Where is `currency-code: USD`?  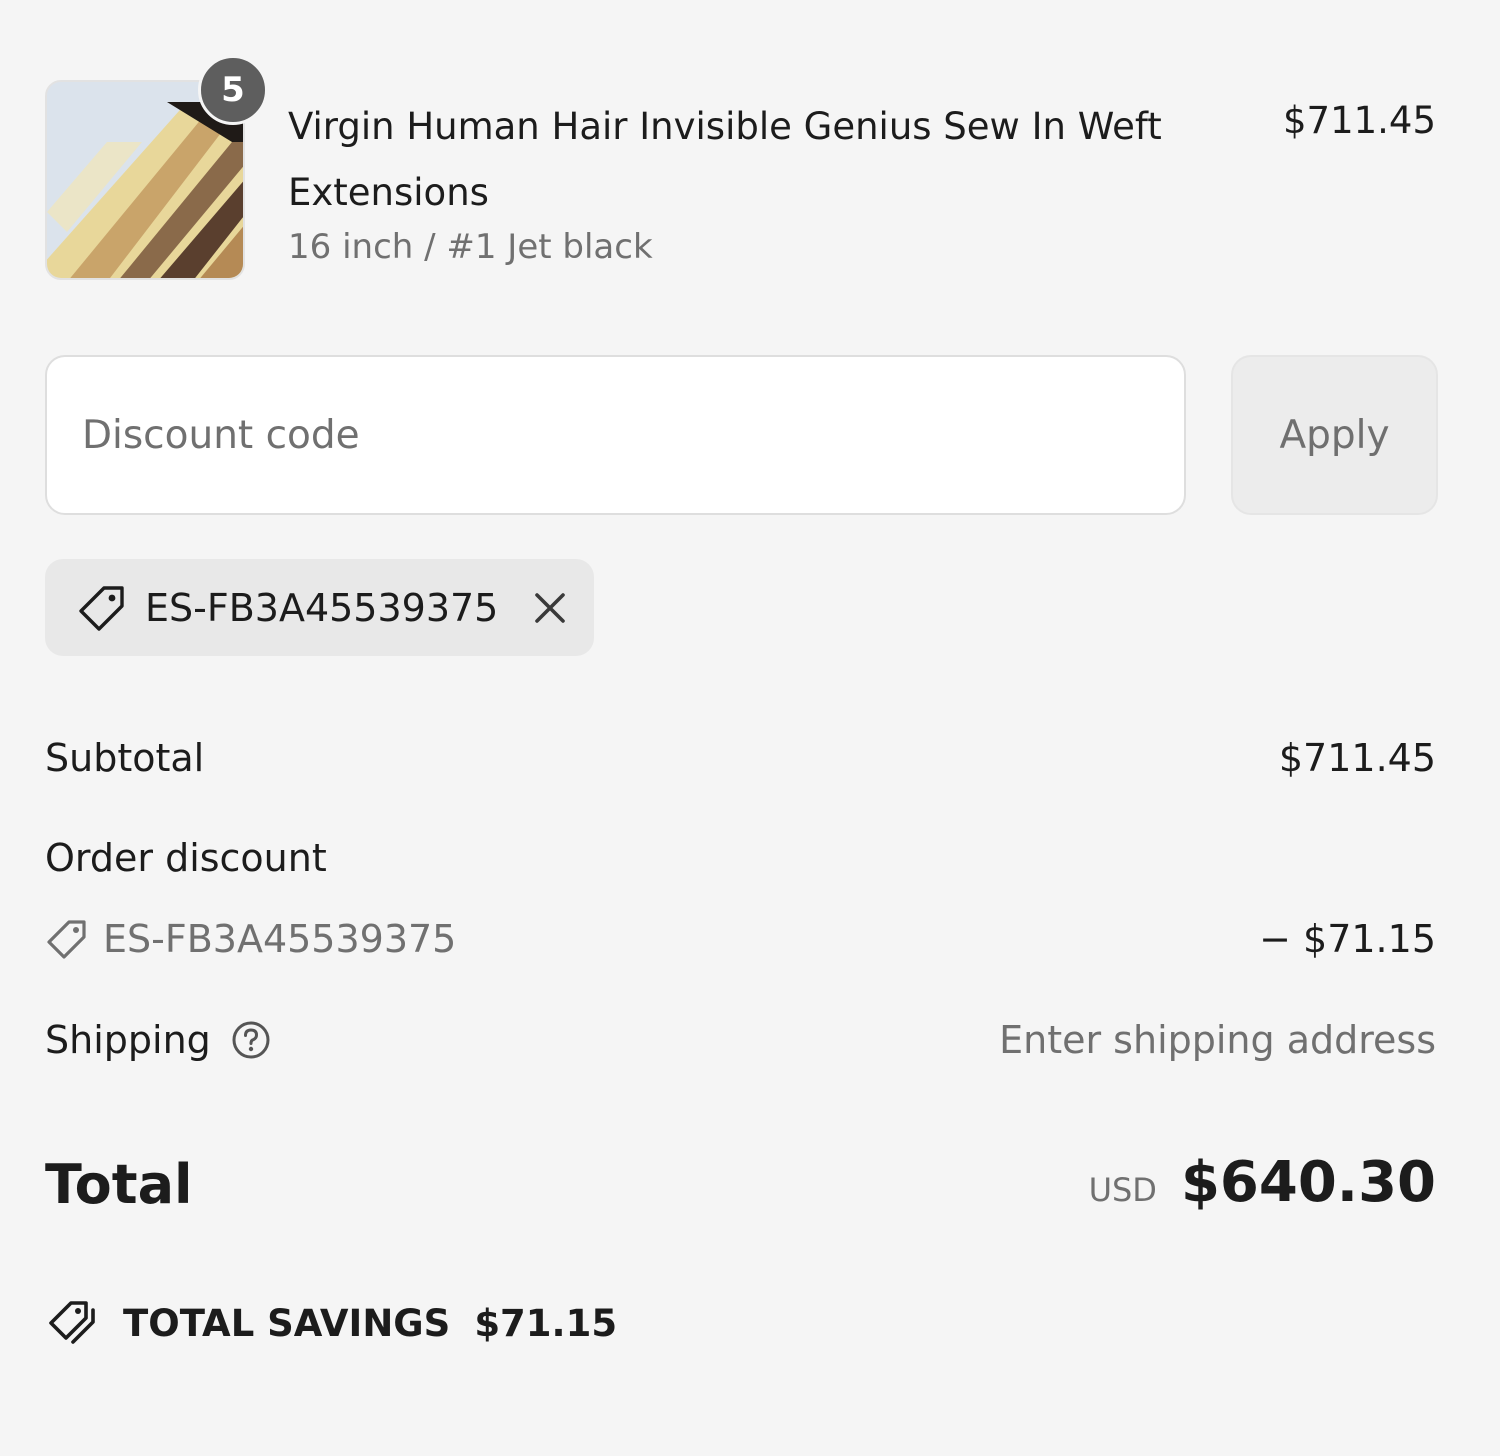
currency-code: USD is located at coordinates (1122, 1190).